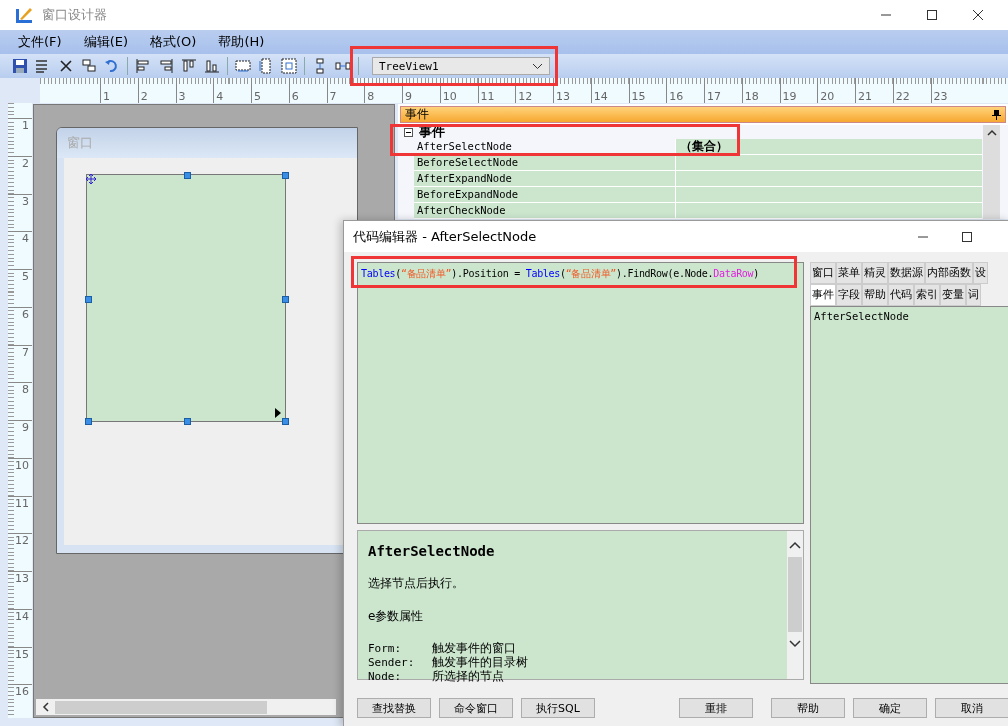 The height and width of the screenshot is (726, 1008). What do you see at coordinates (927, 295) in the screenshot?
I see `tab: 索引` at bounding box center [927, 295].